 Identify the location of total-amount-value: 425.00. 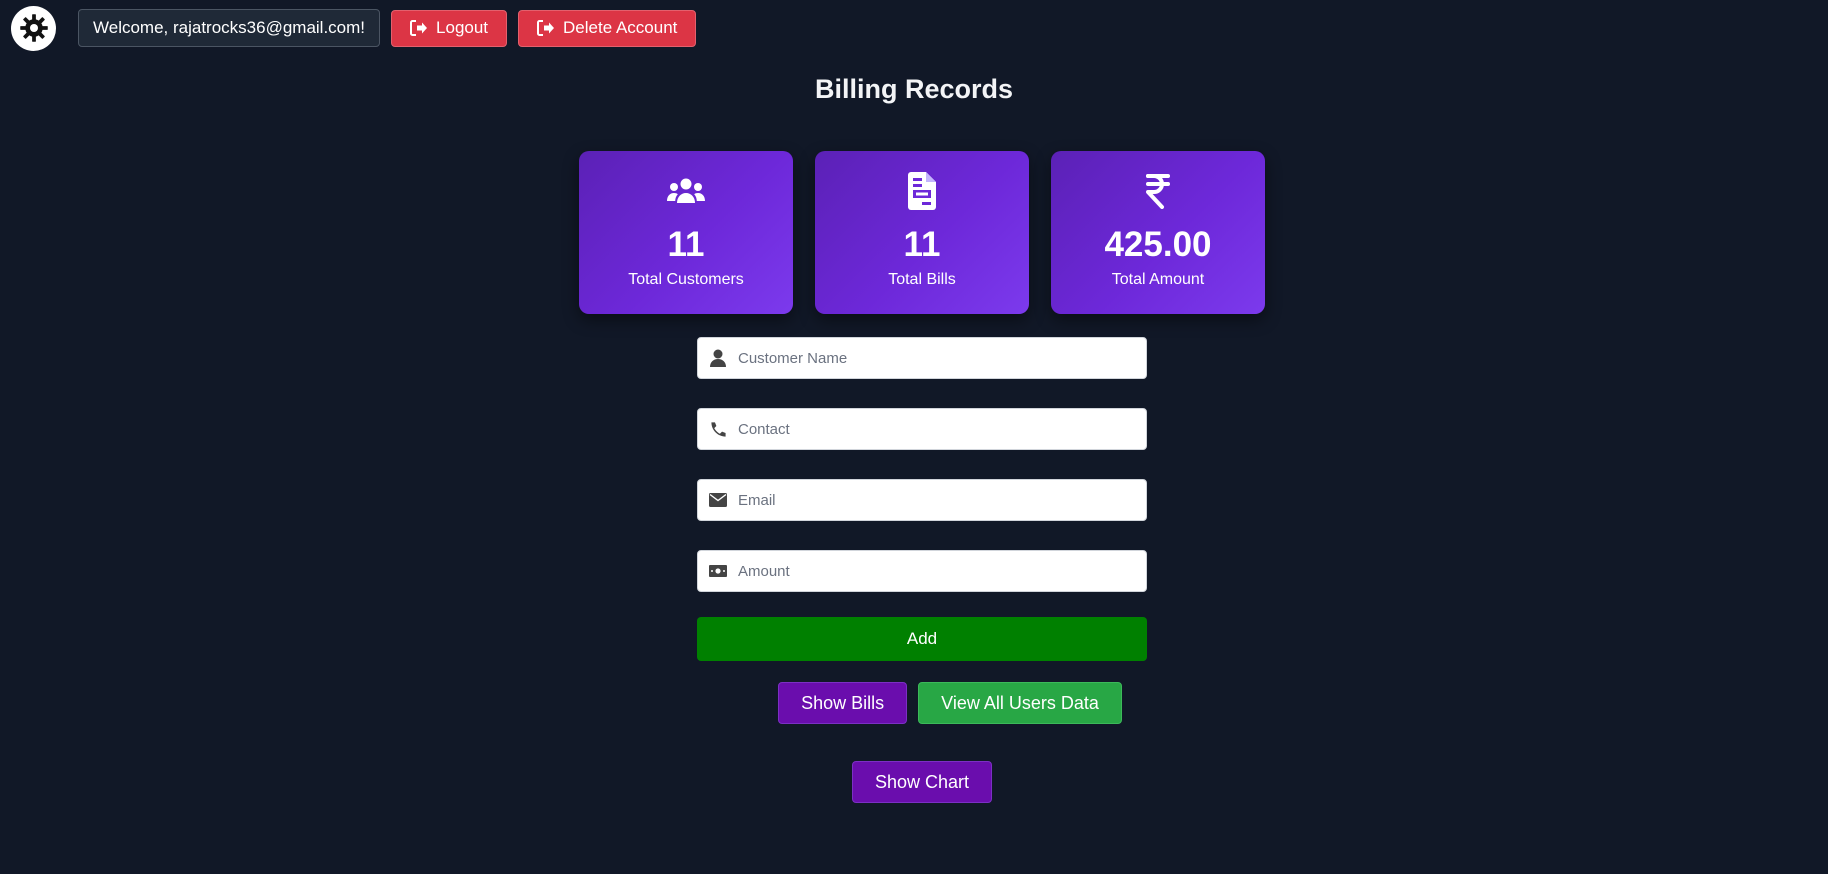
(1158, 244).